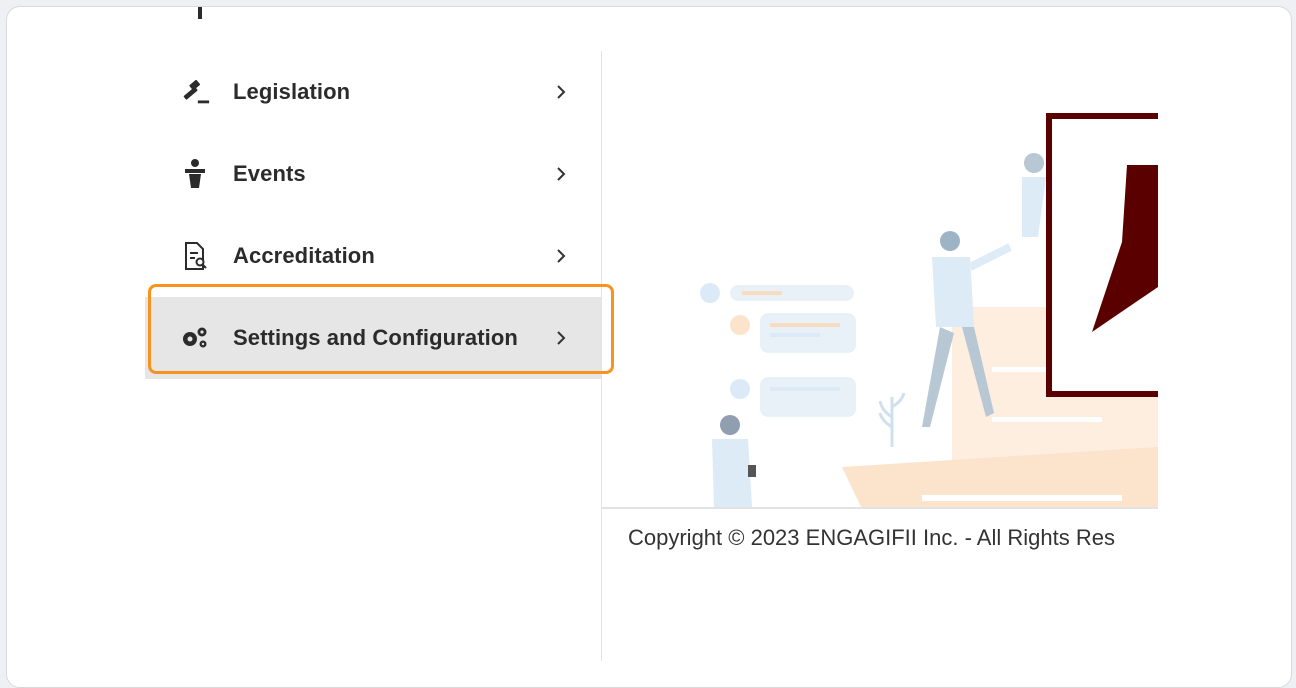 This screenshot has width=1296, height=688. Describe the element at coordinates (292, 91) in the screenshot. I see `sidebar-item-label: Legislation` at that location.